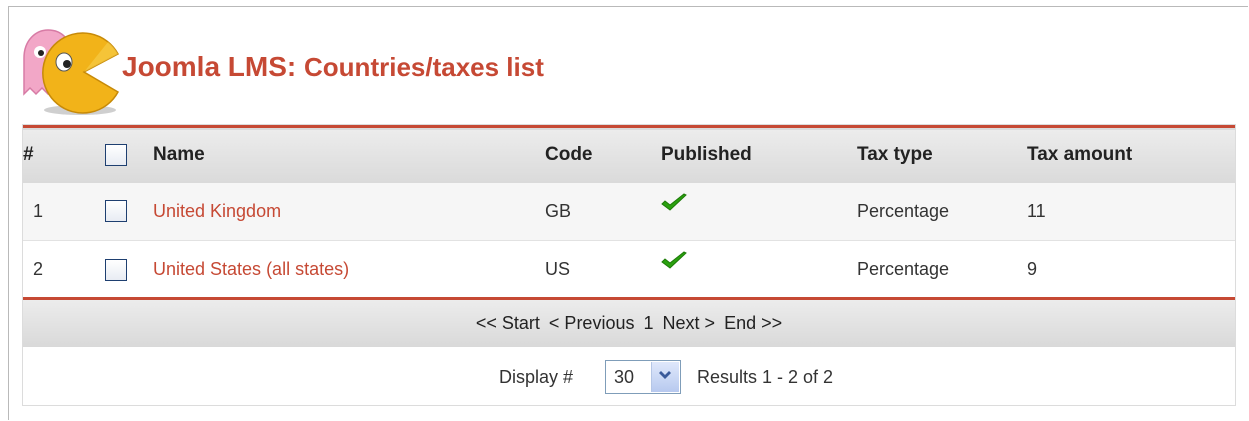 This screenshot has width=1249, height=421. What do you see at coordinates (251, 269) in the screenshot?
I see `country-name-link: United States (all states)` at bounding box center [251, 269].